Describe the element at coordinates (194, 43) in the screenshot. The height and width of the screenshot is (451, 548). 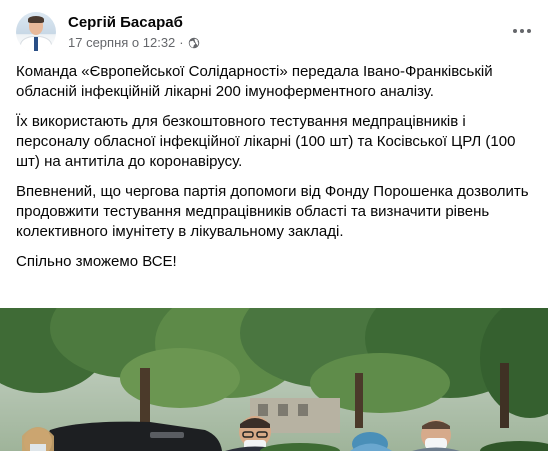
I see `globe-icon` at that location.